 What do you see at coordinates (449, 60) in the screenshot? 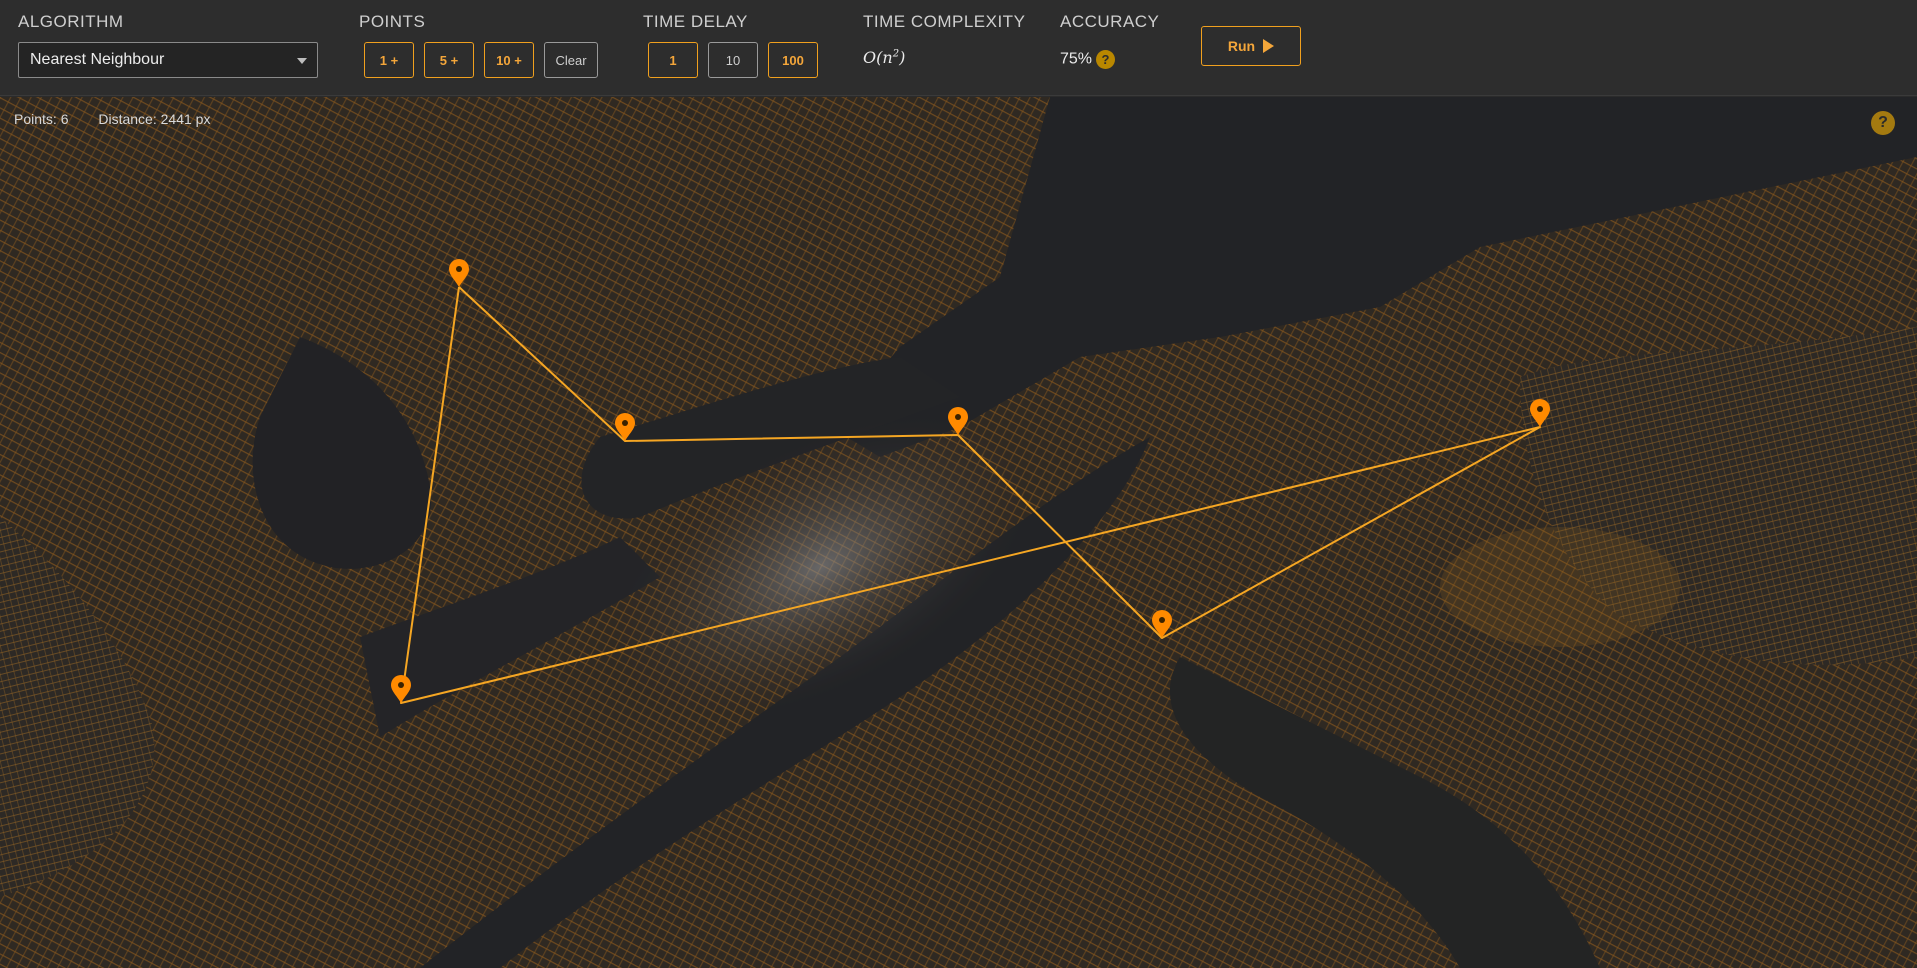
I see `add-5-points-button: 5 +` at bounding box center [449, 60].